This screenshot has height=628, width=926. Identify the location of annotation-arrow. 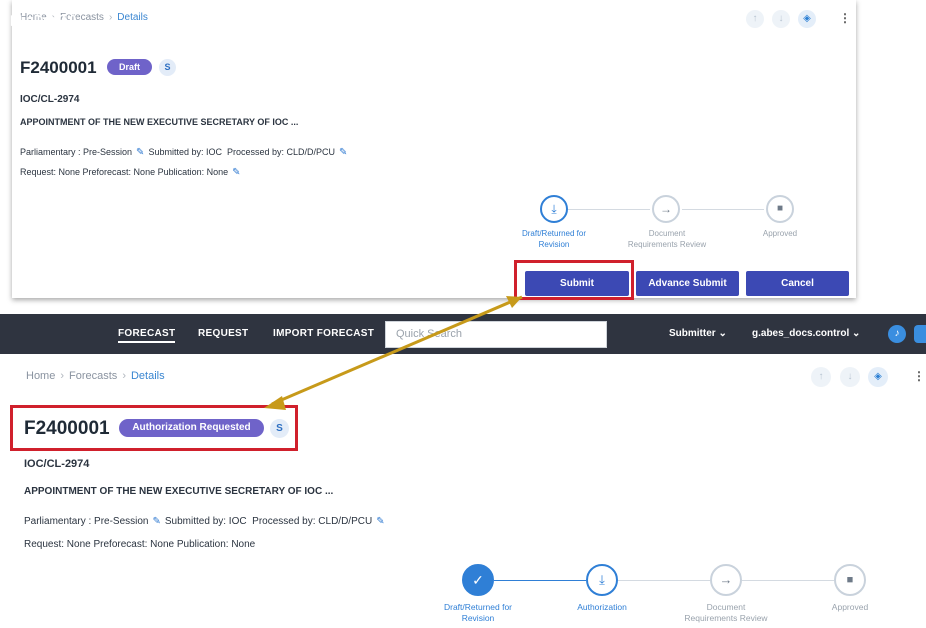
(393, 352).